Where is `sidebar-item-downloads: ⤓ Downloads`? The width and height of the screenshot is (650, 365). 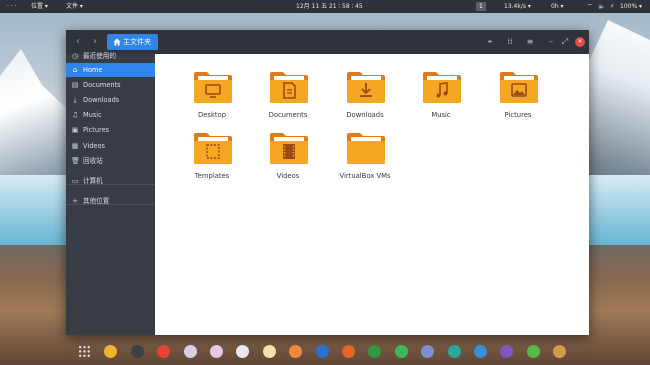 sidebar-item-downloads: ⤓ Downloads is located at coordinates (110, 100).